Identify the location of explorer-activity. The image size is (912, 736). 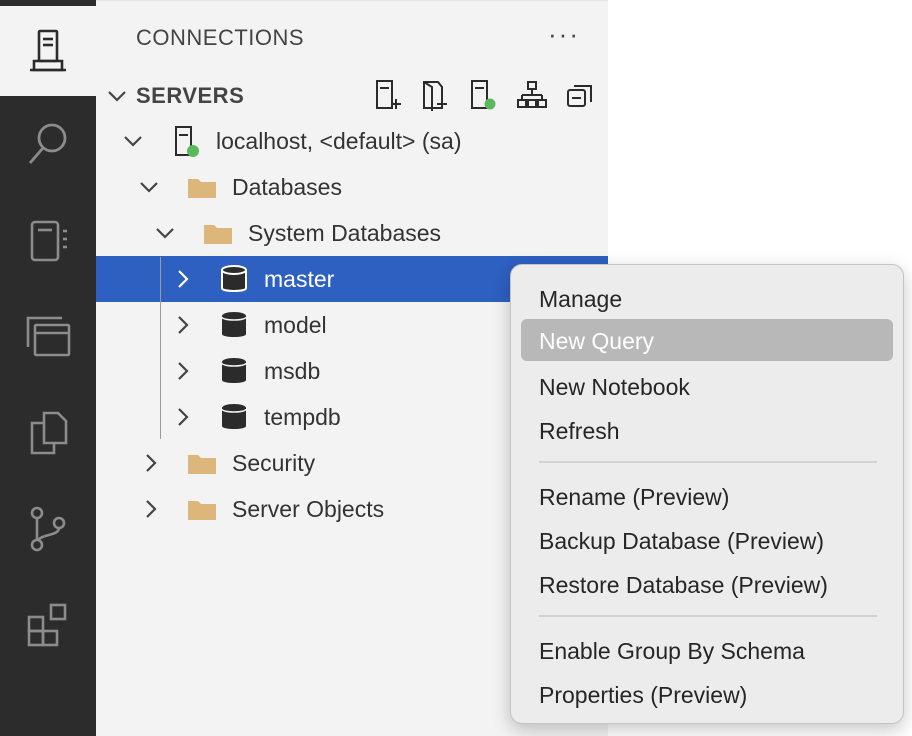
(48, 433).